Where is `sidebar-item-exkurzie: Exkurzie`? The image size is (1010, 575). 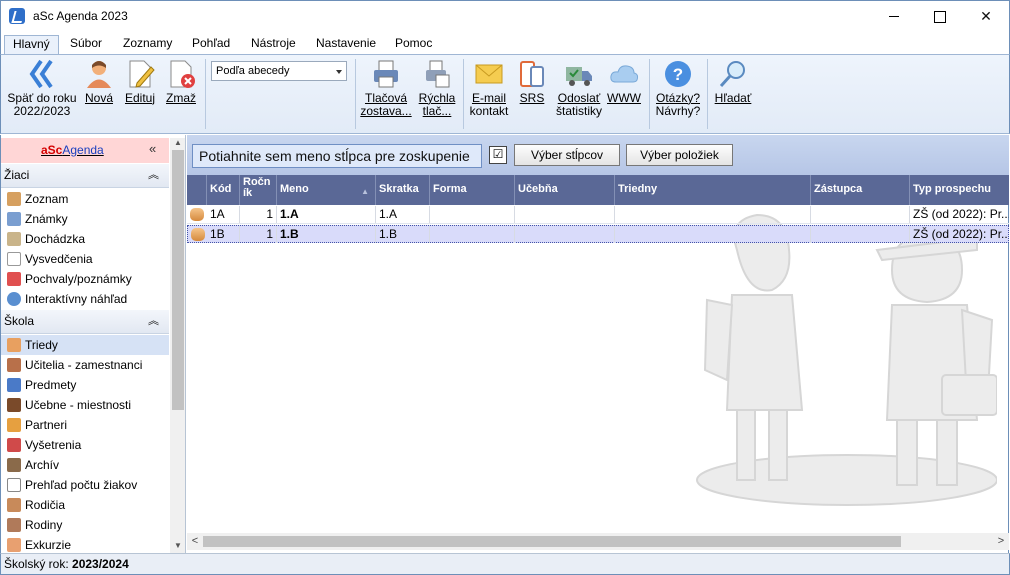
sidebar-item-exkurzie: Exkurzie is located at coordinates (85, 544).